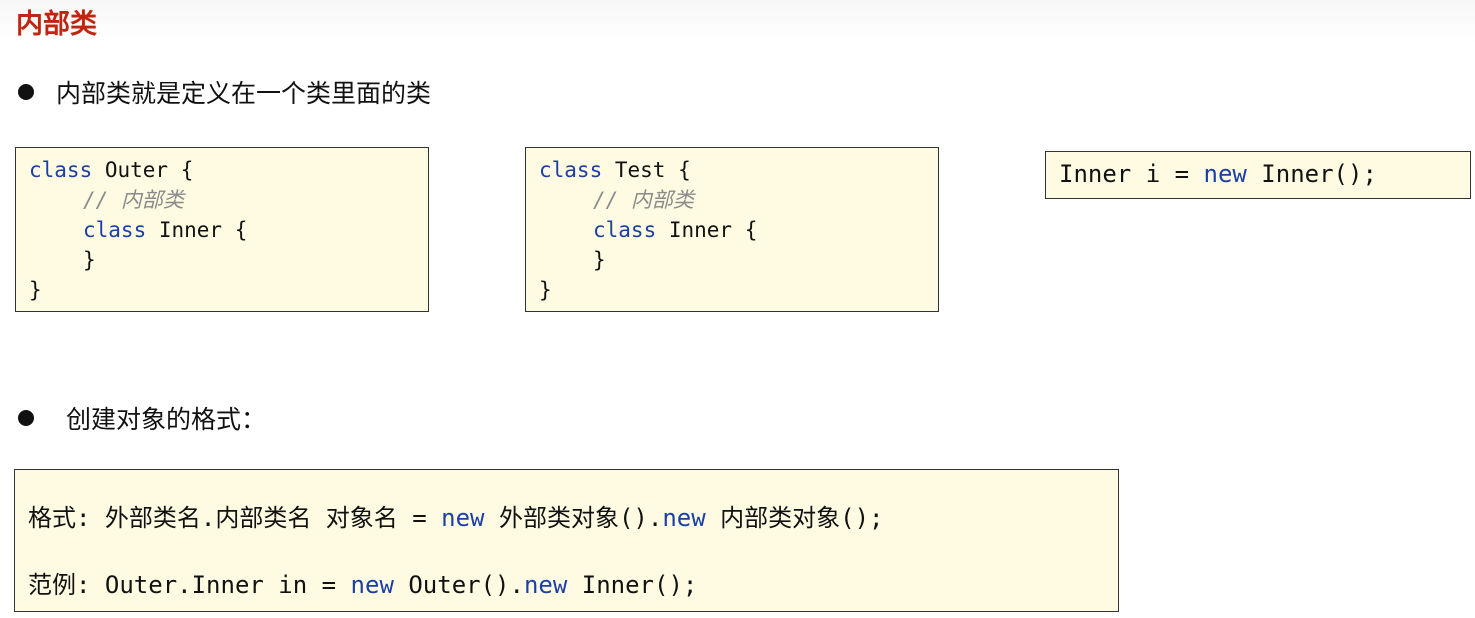 Image resolution: width=1475 pixels, height=618 pixels. What do you see at coordinates (1131, 174) in the screenshot?
I see `code-text: Inner i =` at bounding box center [1131, 174].